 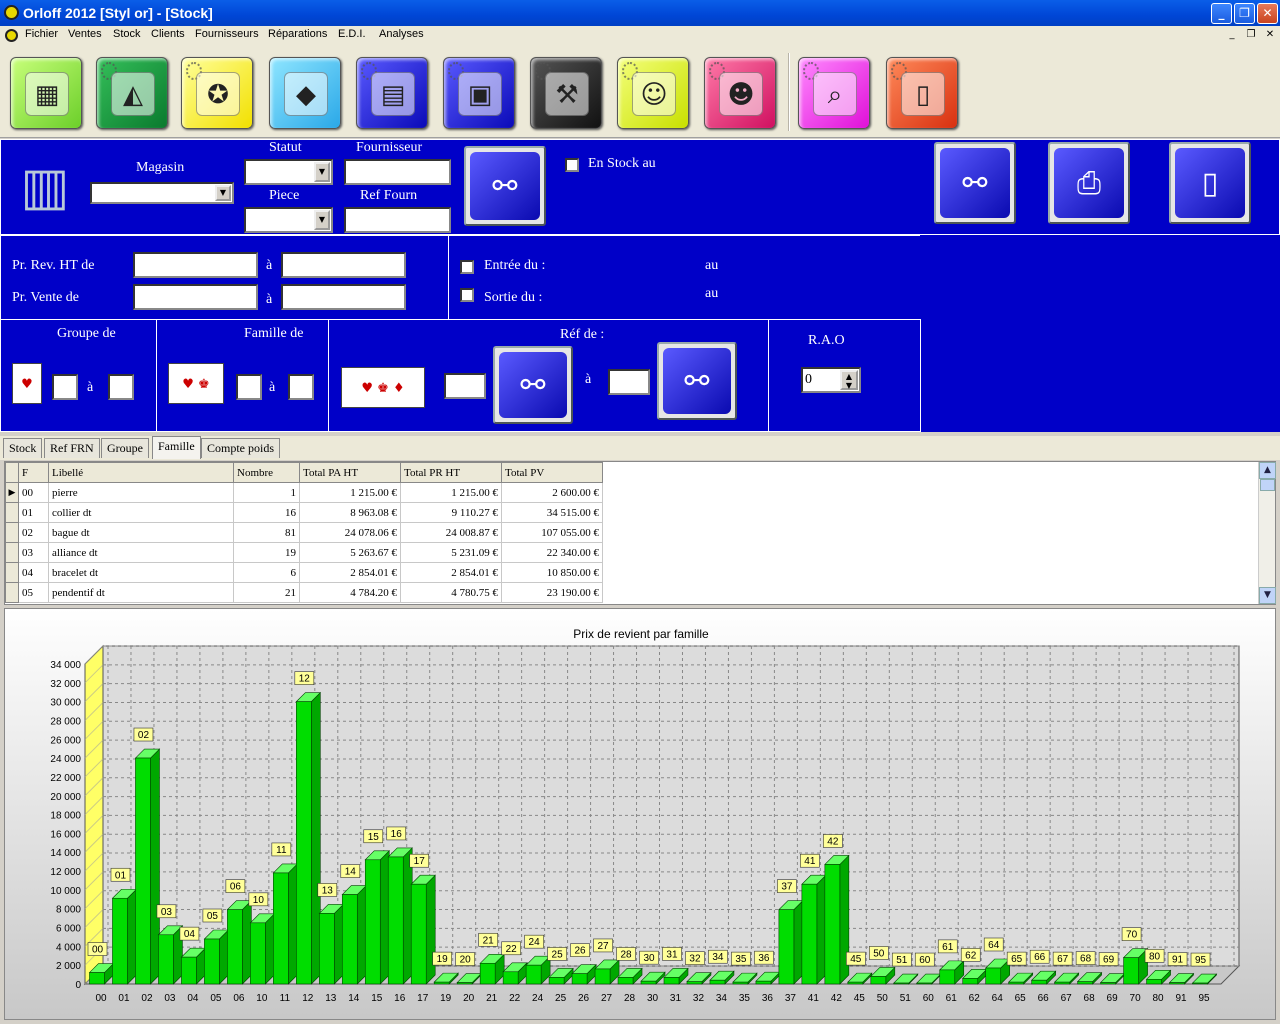 I want to click on cell-total-pv: 22 340.00 €, so click(x=552, y=552).